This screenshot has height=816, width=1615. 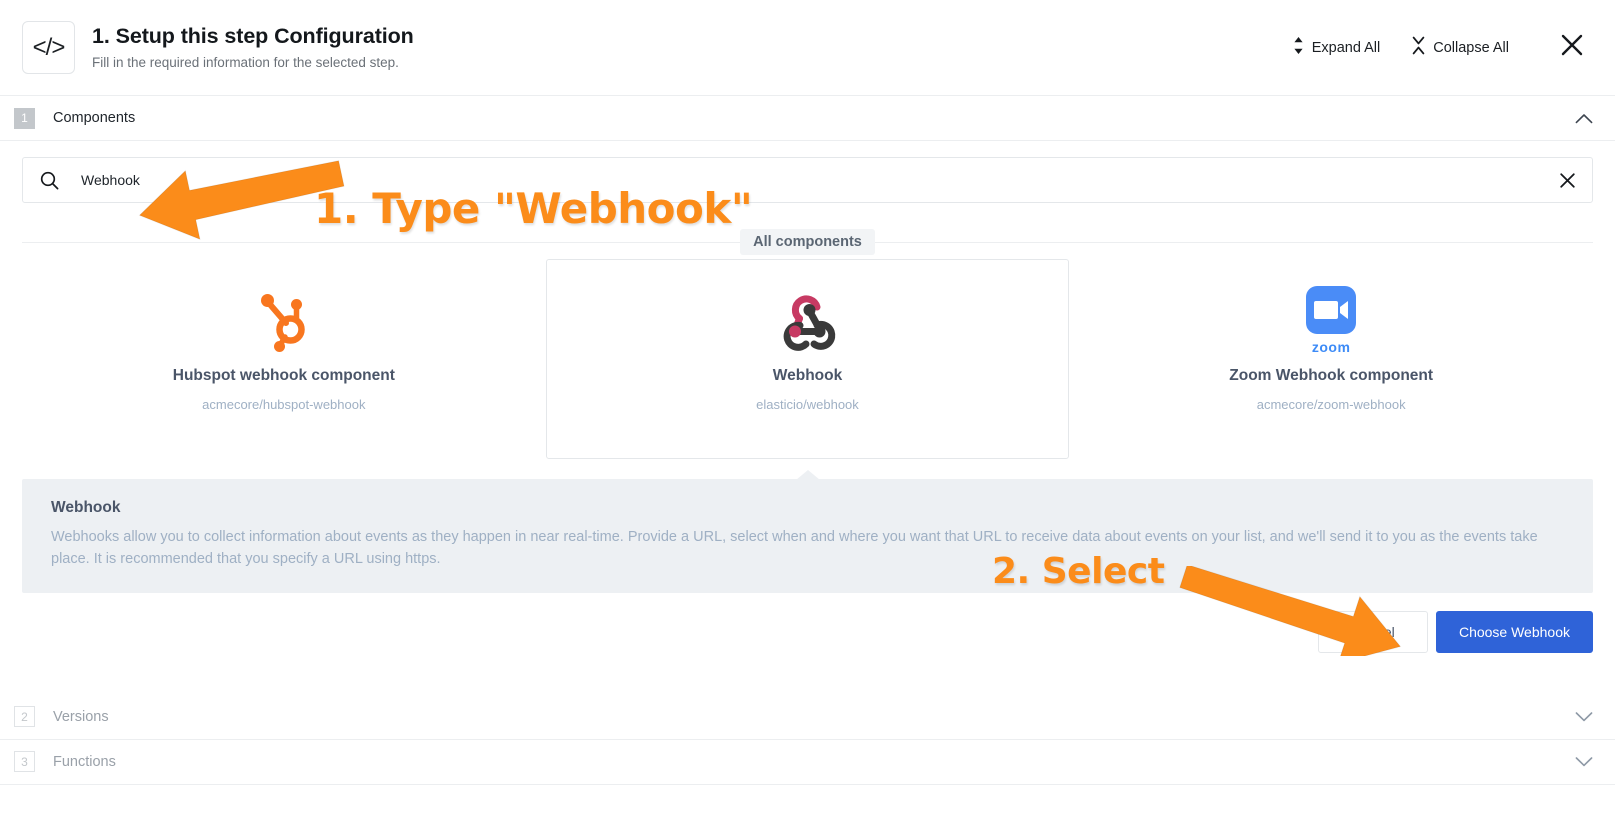 I want to click on component-path: acmecore/hubspot-webhook, so click(x=284, y=404).